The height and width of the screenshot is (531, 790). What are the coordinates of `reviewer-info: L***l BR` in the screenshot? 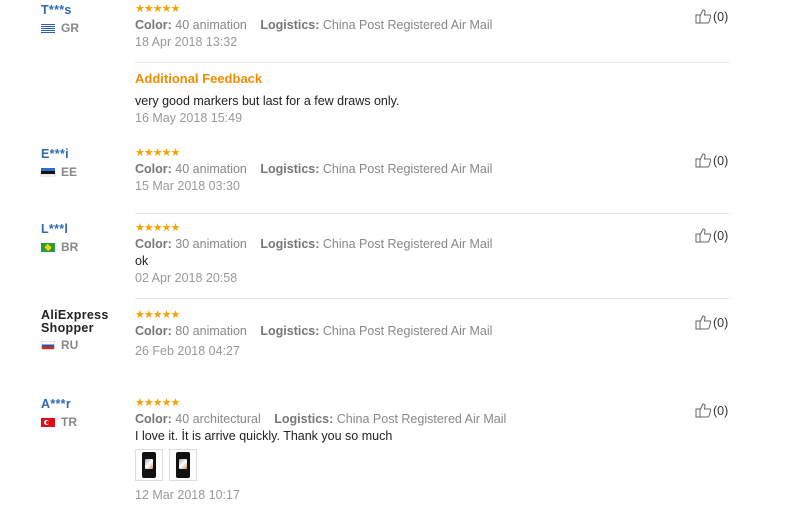 It's located at (86, 238).